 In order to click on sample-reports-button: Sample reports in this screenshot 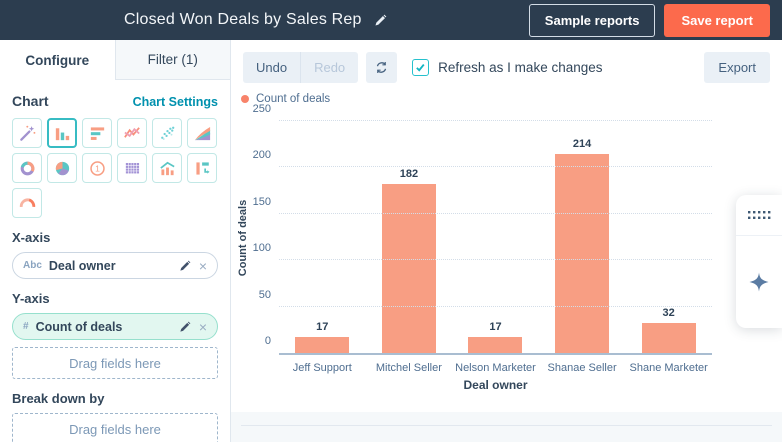, I will do `click(592, 20)`.